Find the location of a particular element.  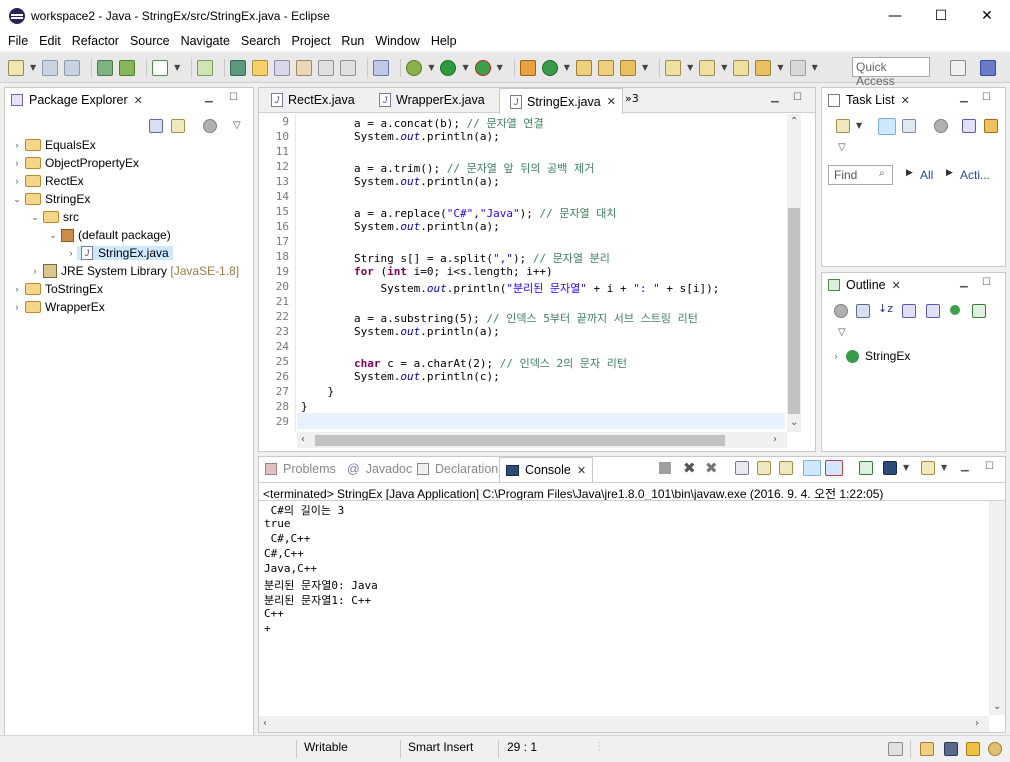

hide-local-types-icon is located at coordinates (979, 311).